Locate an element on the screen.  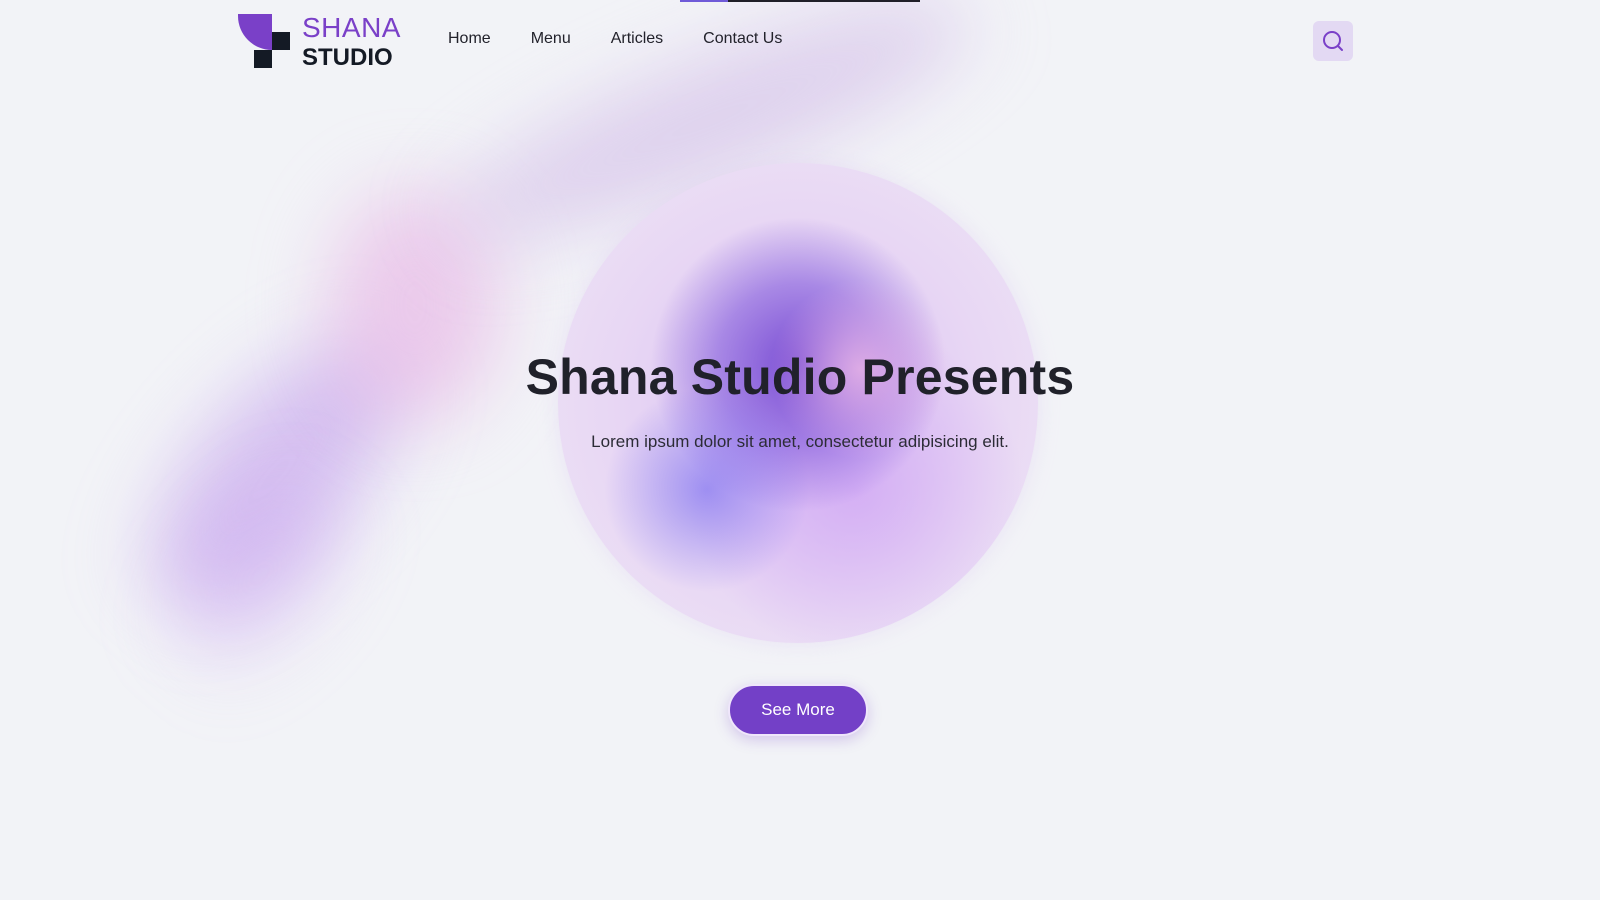
search-button is located at coordinates (1333, 41).